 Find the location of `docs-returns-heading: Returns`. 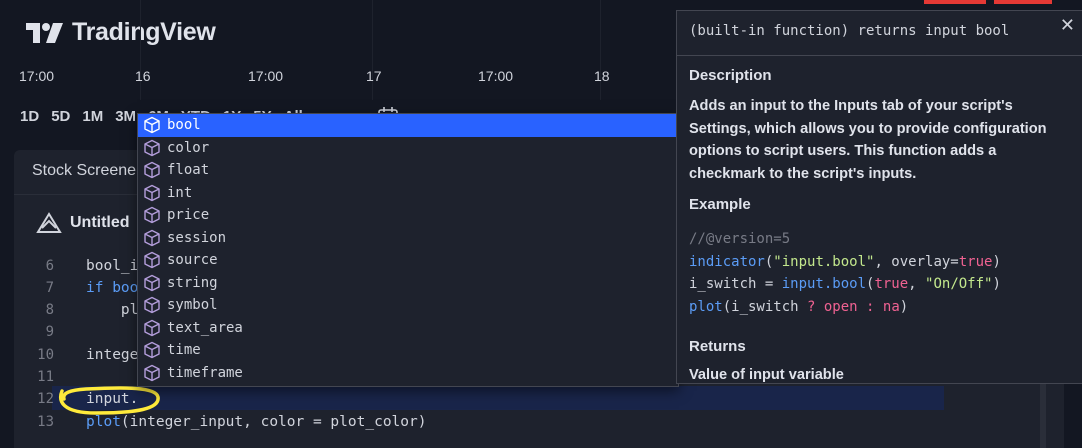

docs-returns-heading: Returns is located at coordinates (717, 346).